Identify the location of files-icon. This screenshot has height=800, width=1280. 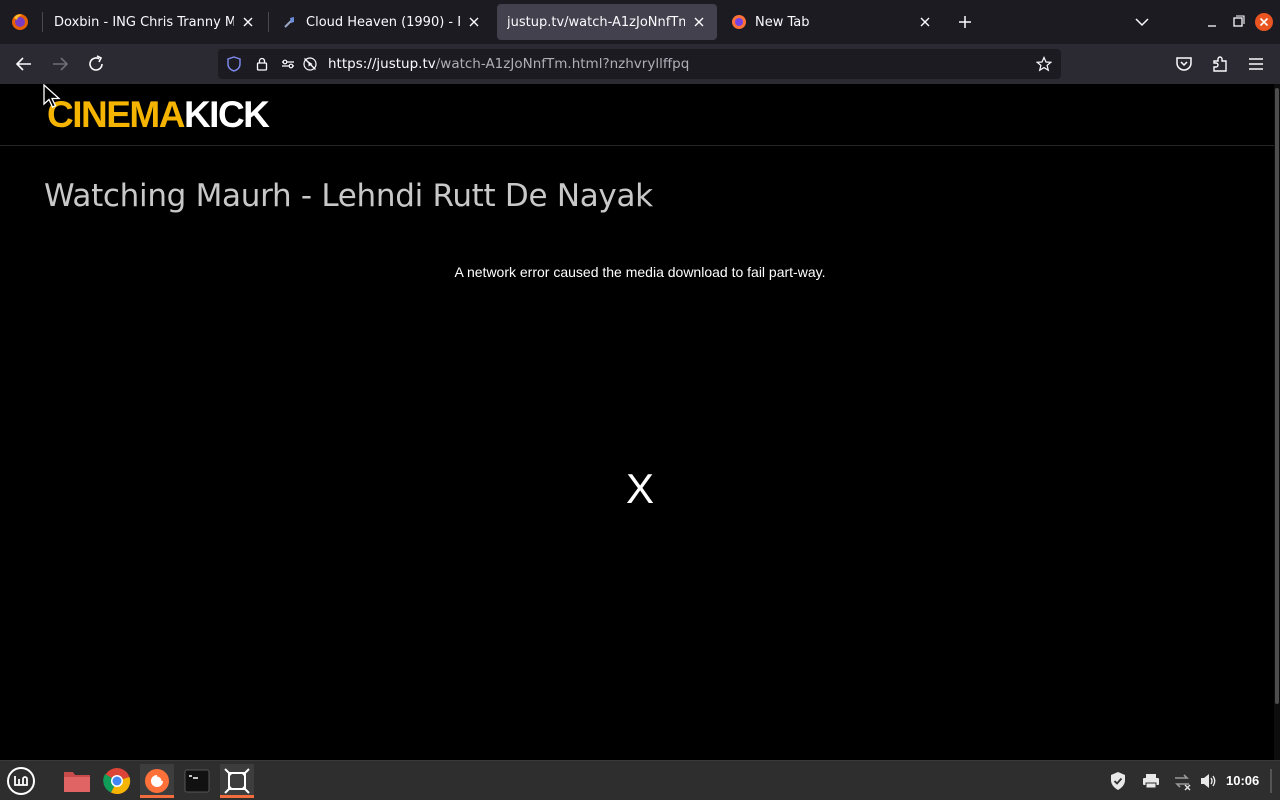
(77, 782).